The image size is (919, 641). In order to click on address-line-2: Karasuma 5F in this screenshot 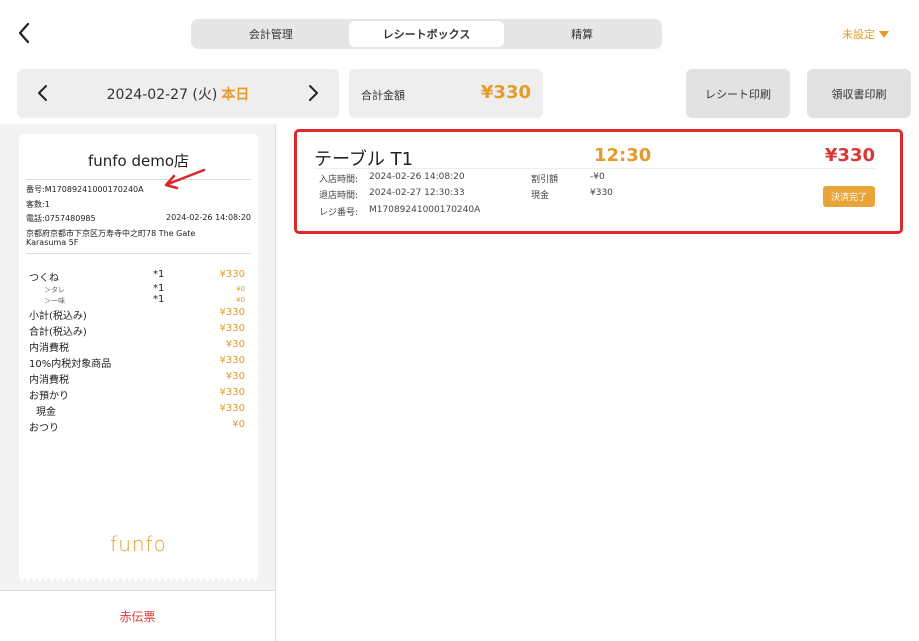, I will do `click(52, 242)`.